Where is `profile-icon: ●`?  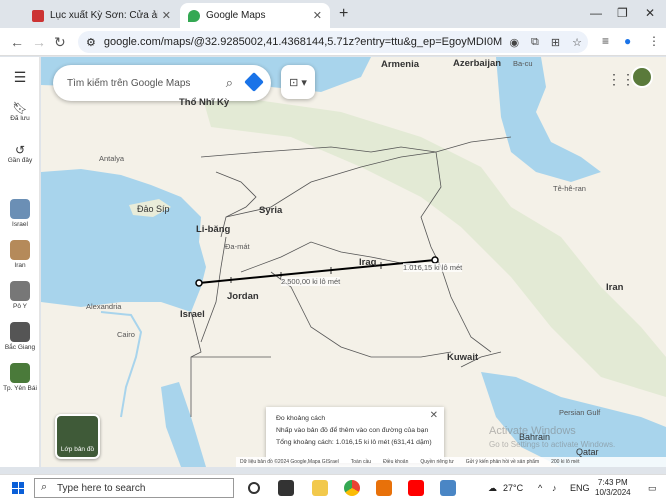 profile-icon: ● is located at coordinates (627, 41).